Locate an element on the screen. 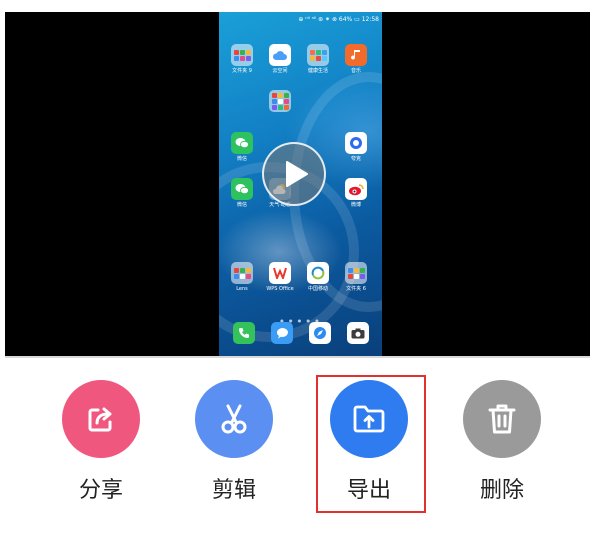 This screenshot has height=542, width=600. dock-message is located at coordinates (282, 333).